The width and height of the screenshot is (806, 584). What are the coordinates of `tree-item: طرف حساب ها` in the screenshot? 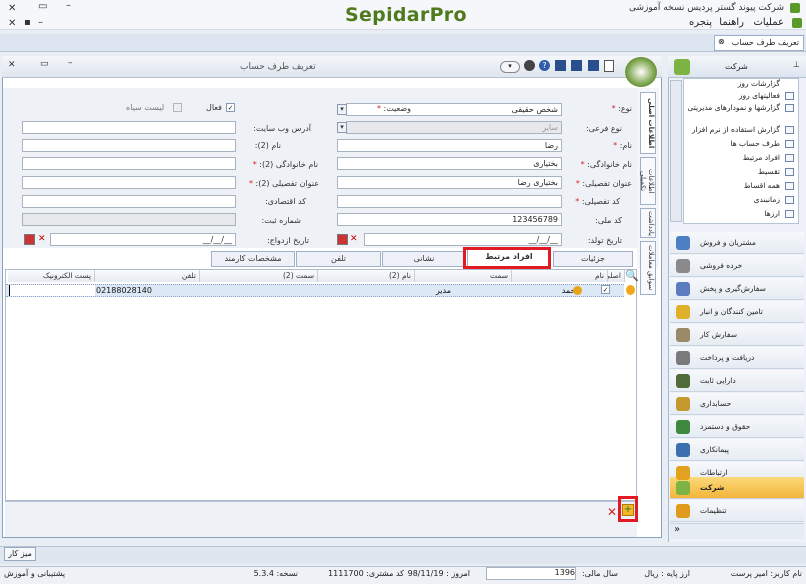 It's located at (755, 143).